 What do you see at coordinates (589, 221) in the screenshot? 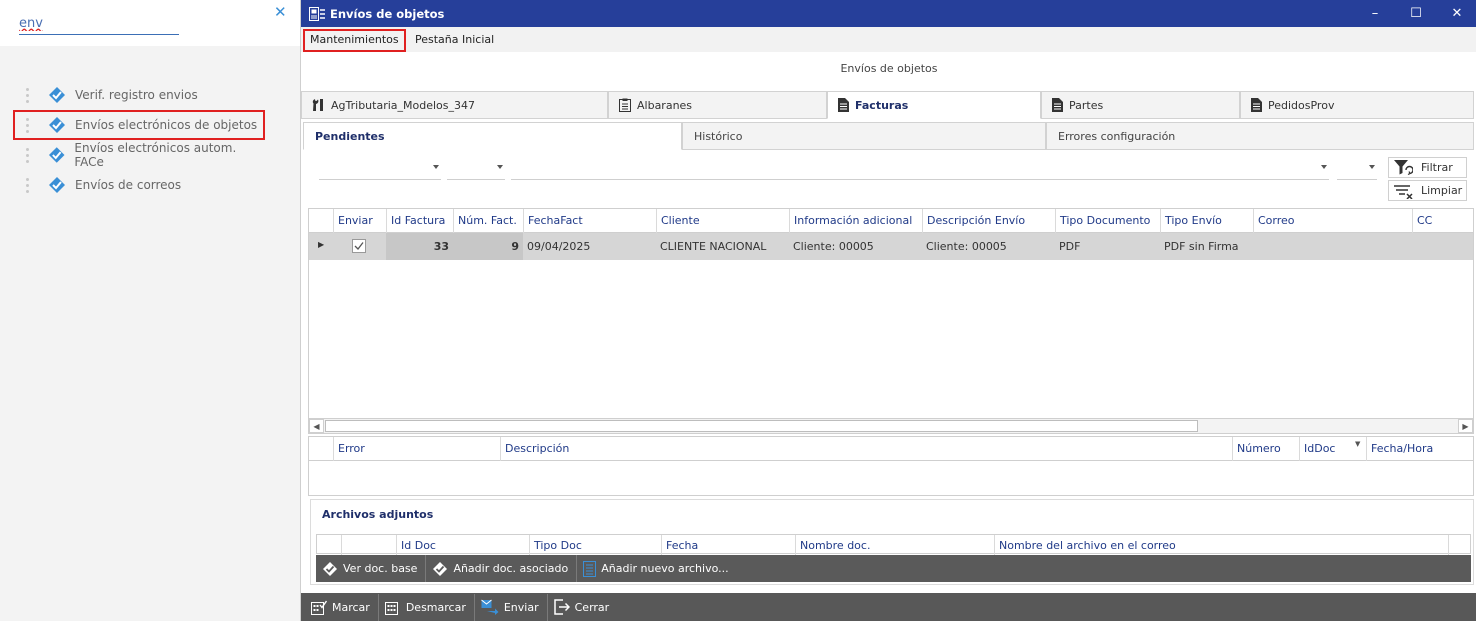
I see `column-header: FechaFact` at bounding box center [589, 221].